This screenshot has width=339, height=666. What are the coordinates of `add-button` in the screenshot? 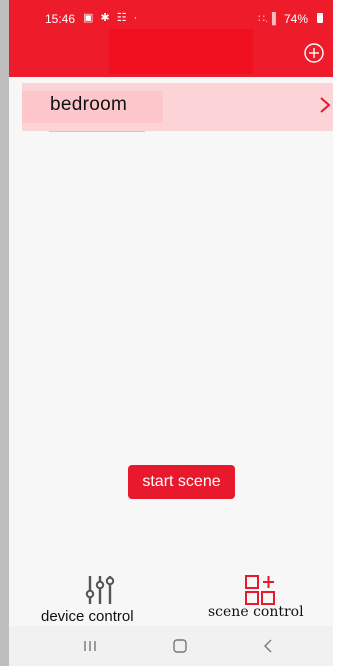 It's located at (314, 53).